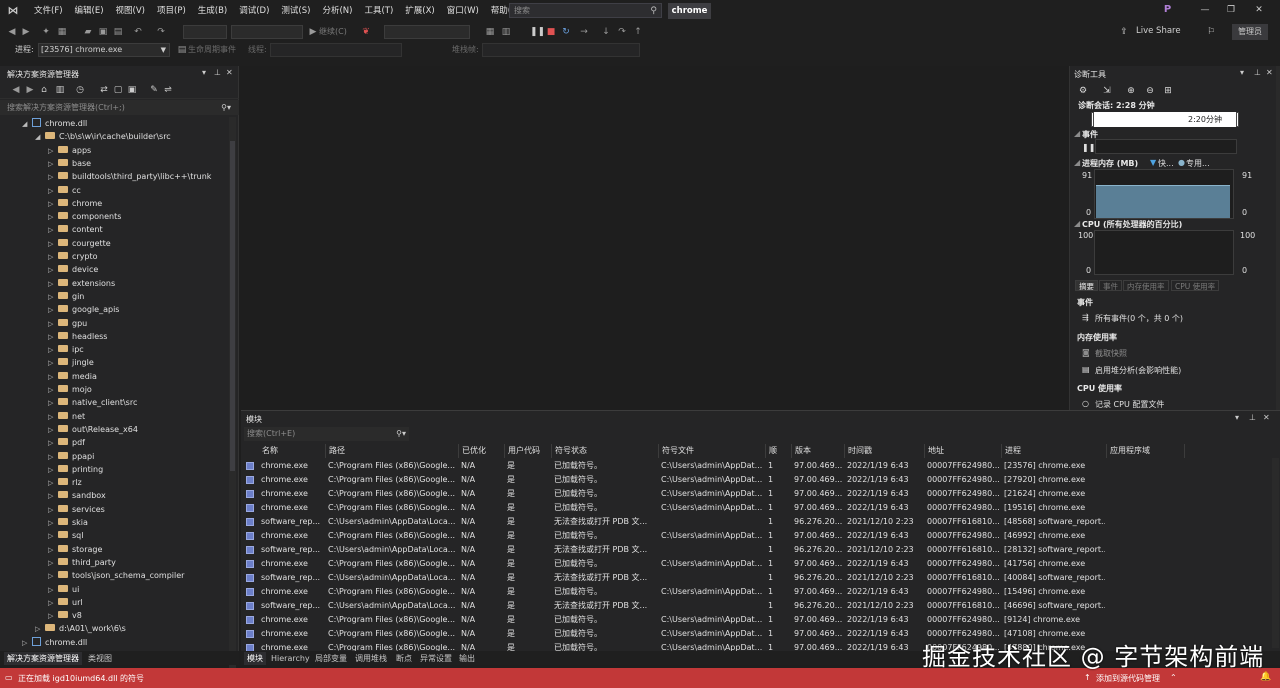 This screenshot has width=1280, height=688. What do you see at coordinates (436, 658) in the screenshot?
I see `bottom-tab: 异常设置` at bounding box center [436, 658].